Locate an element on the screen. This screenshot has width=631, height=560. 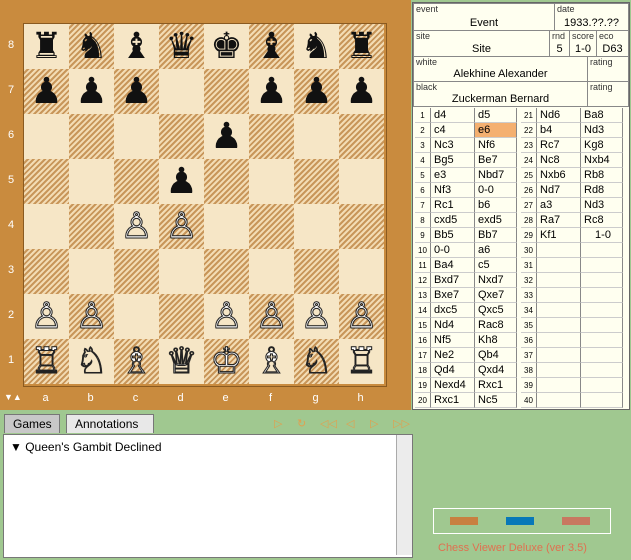
black-move: Qxd4 is located at coordinates (496, 370).